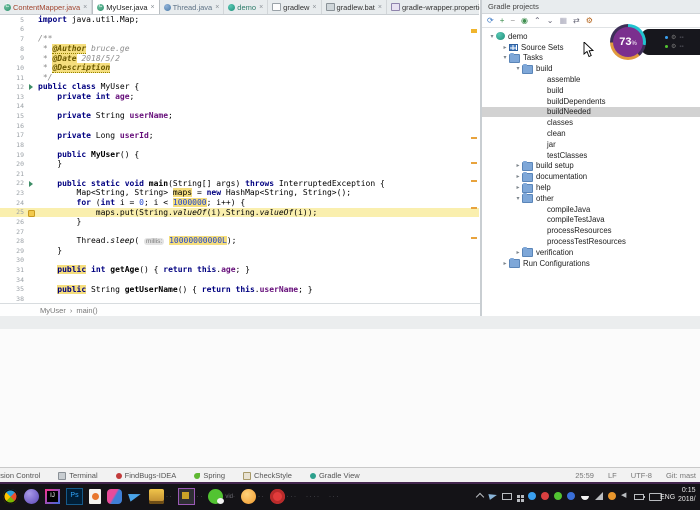  Describe the element at coordinates (334, 475) in the screenshot. I see `toolwindow-button-gradle-view: Gradle View` at that location.